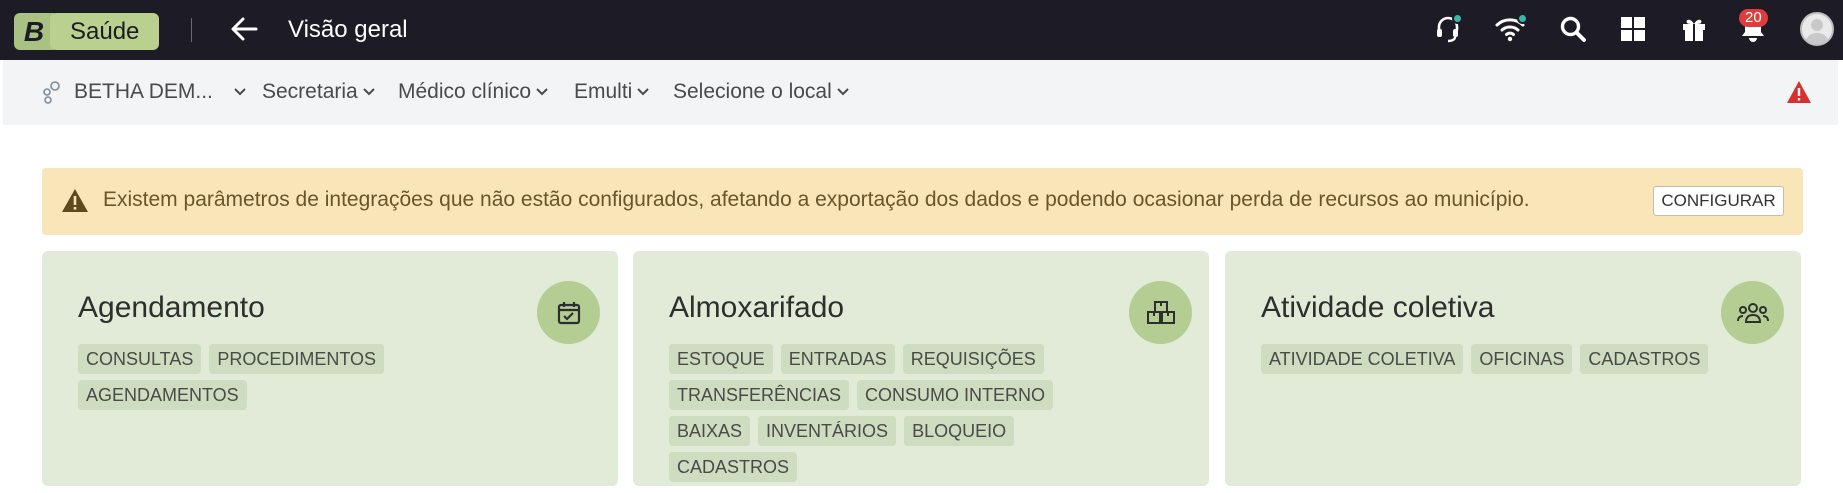 This screenshot has width=1843, height=493. I want to click on apps-button, so click(1633, 29).